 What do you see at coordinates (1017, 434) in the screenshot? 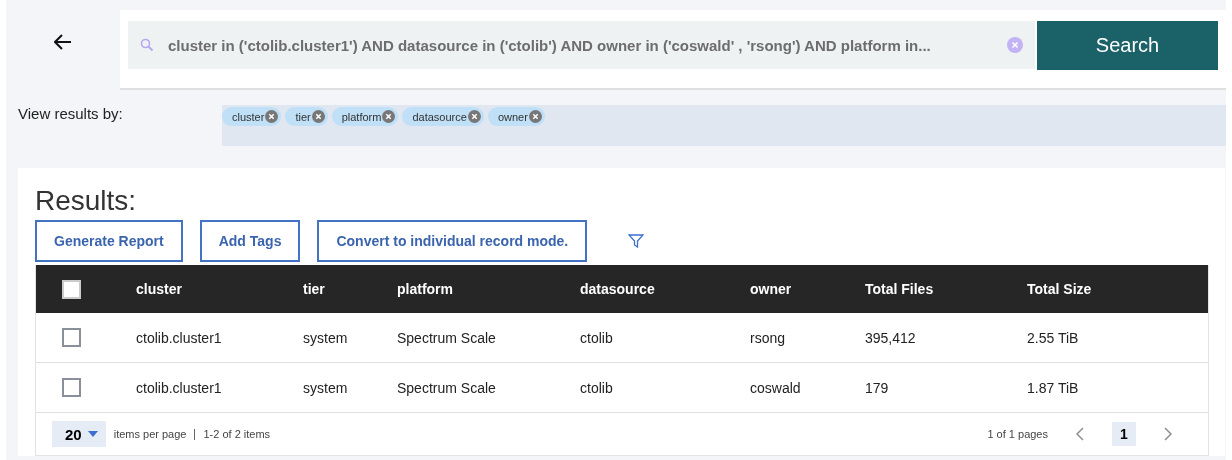
I see `page-count-label: 1 of 1 pages` at bounding box center [1017, 434].